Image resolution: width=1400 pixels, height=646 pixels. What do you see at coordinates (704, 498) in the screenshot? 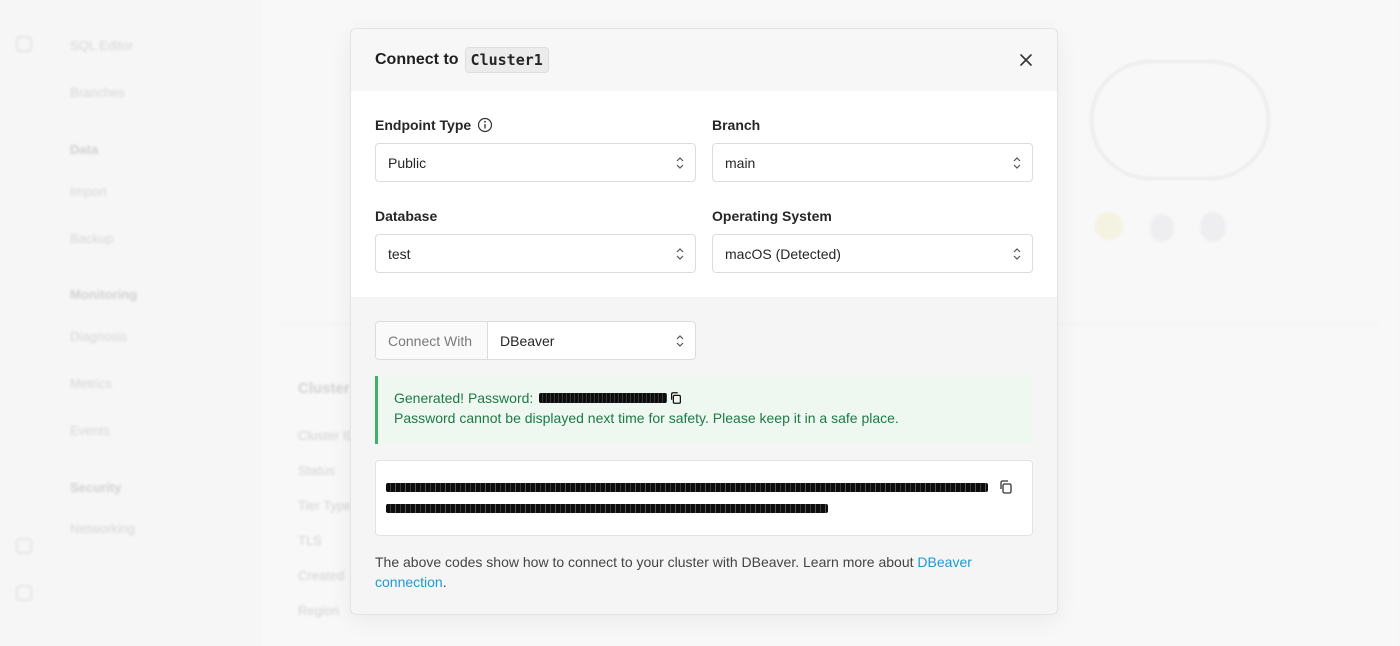
I see `connection-string-box` at bounding box center [704, 498].